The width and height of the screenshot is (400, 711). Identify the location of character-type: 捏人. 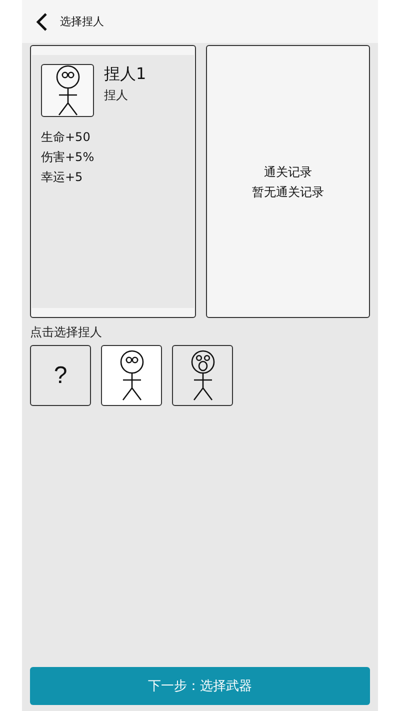
(116, 95).